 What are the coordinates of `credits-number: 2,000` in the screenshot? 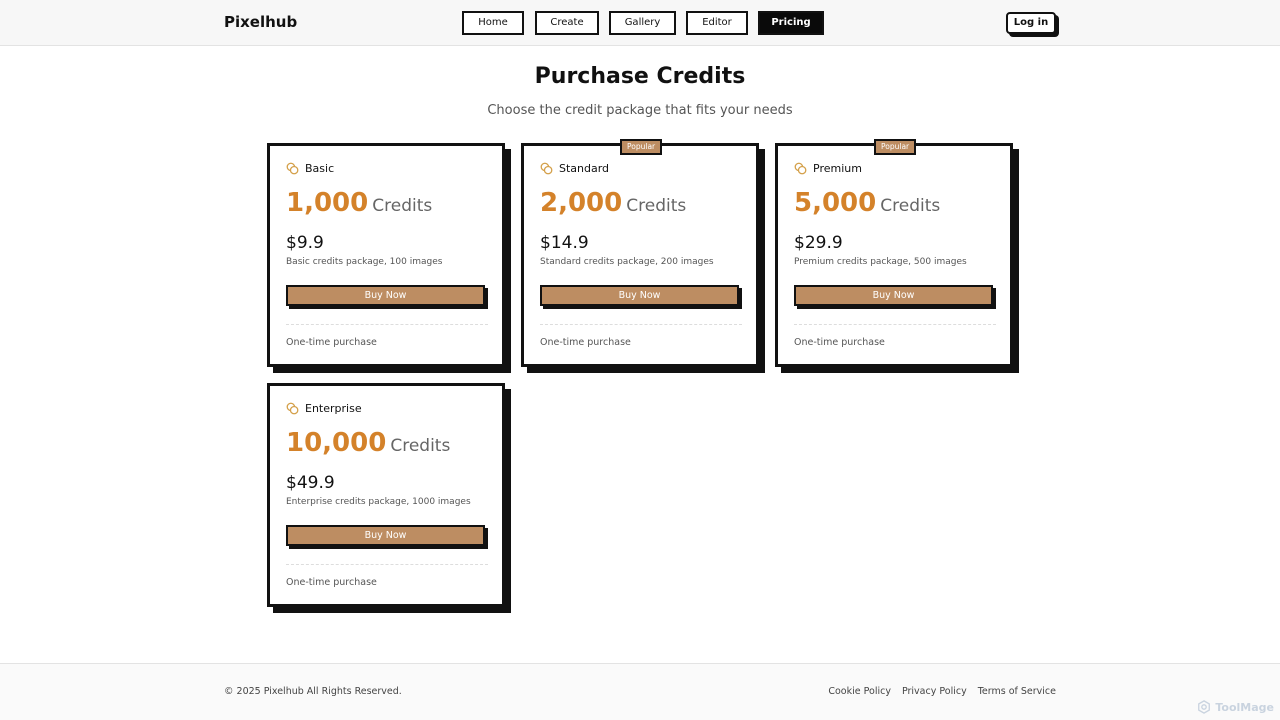 It's located at (581, 203).